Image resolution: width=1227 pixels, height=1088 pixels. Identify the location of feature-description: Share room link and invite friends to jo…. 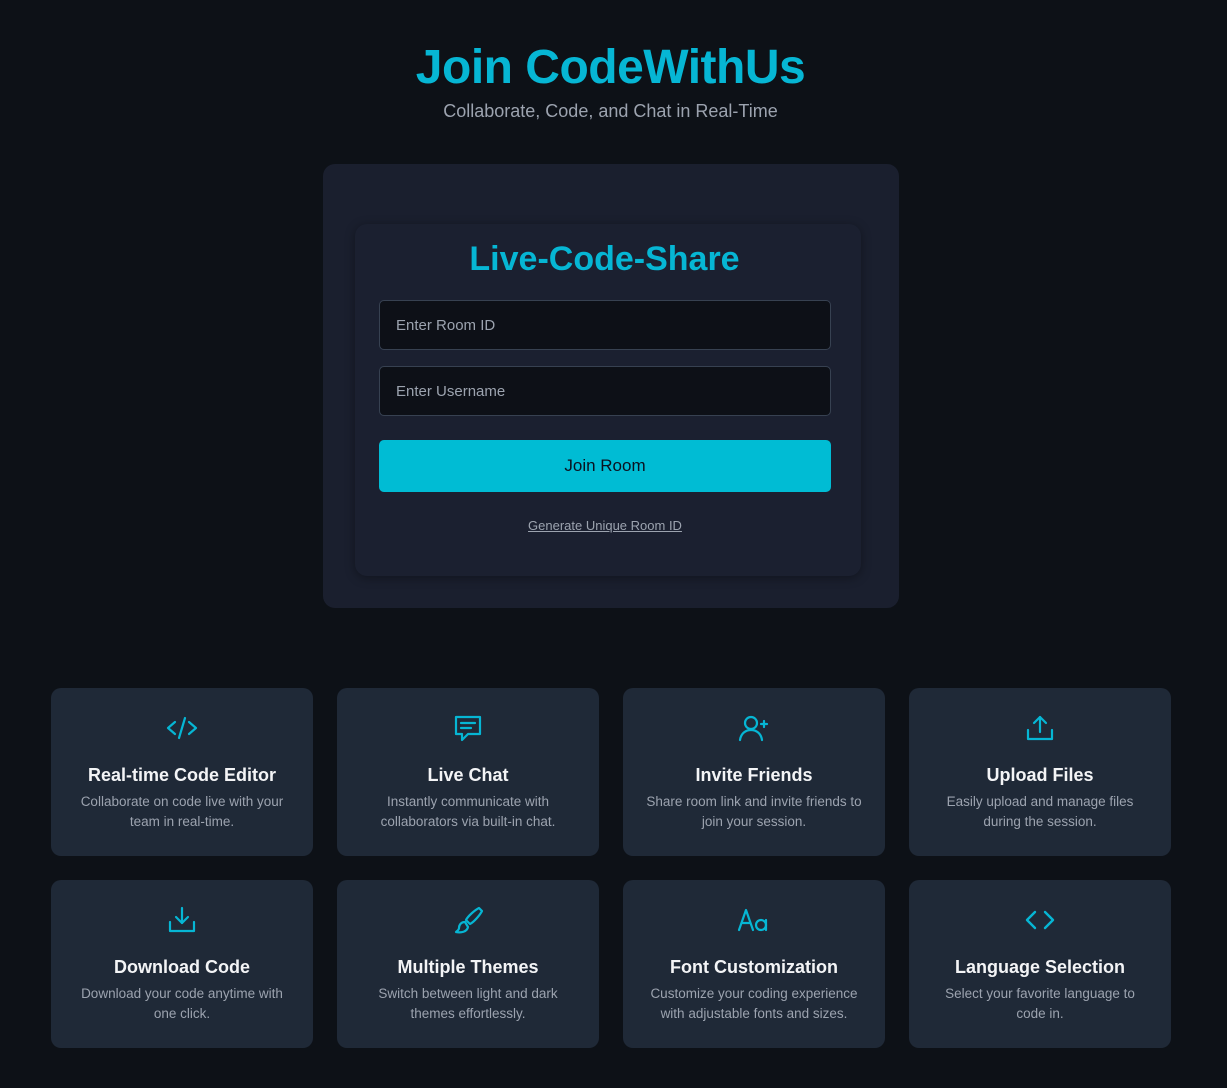
(754, 811).